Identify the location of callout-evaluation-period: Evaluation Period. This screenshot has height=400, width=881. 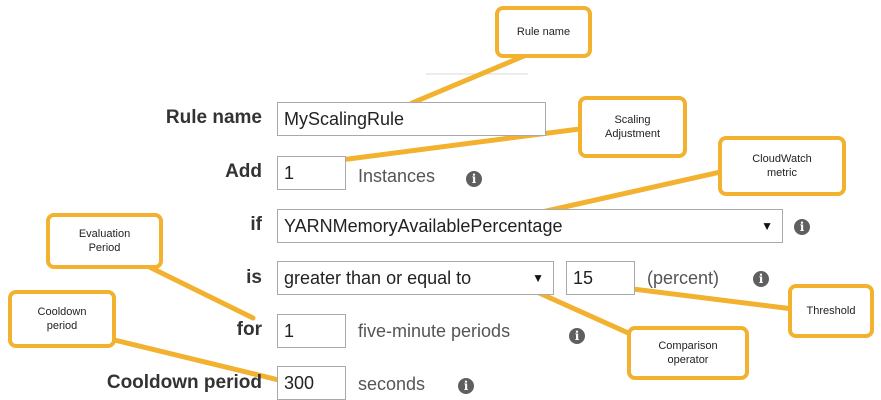
(104, 241).